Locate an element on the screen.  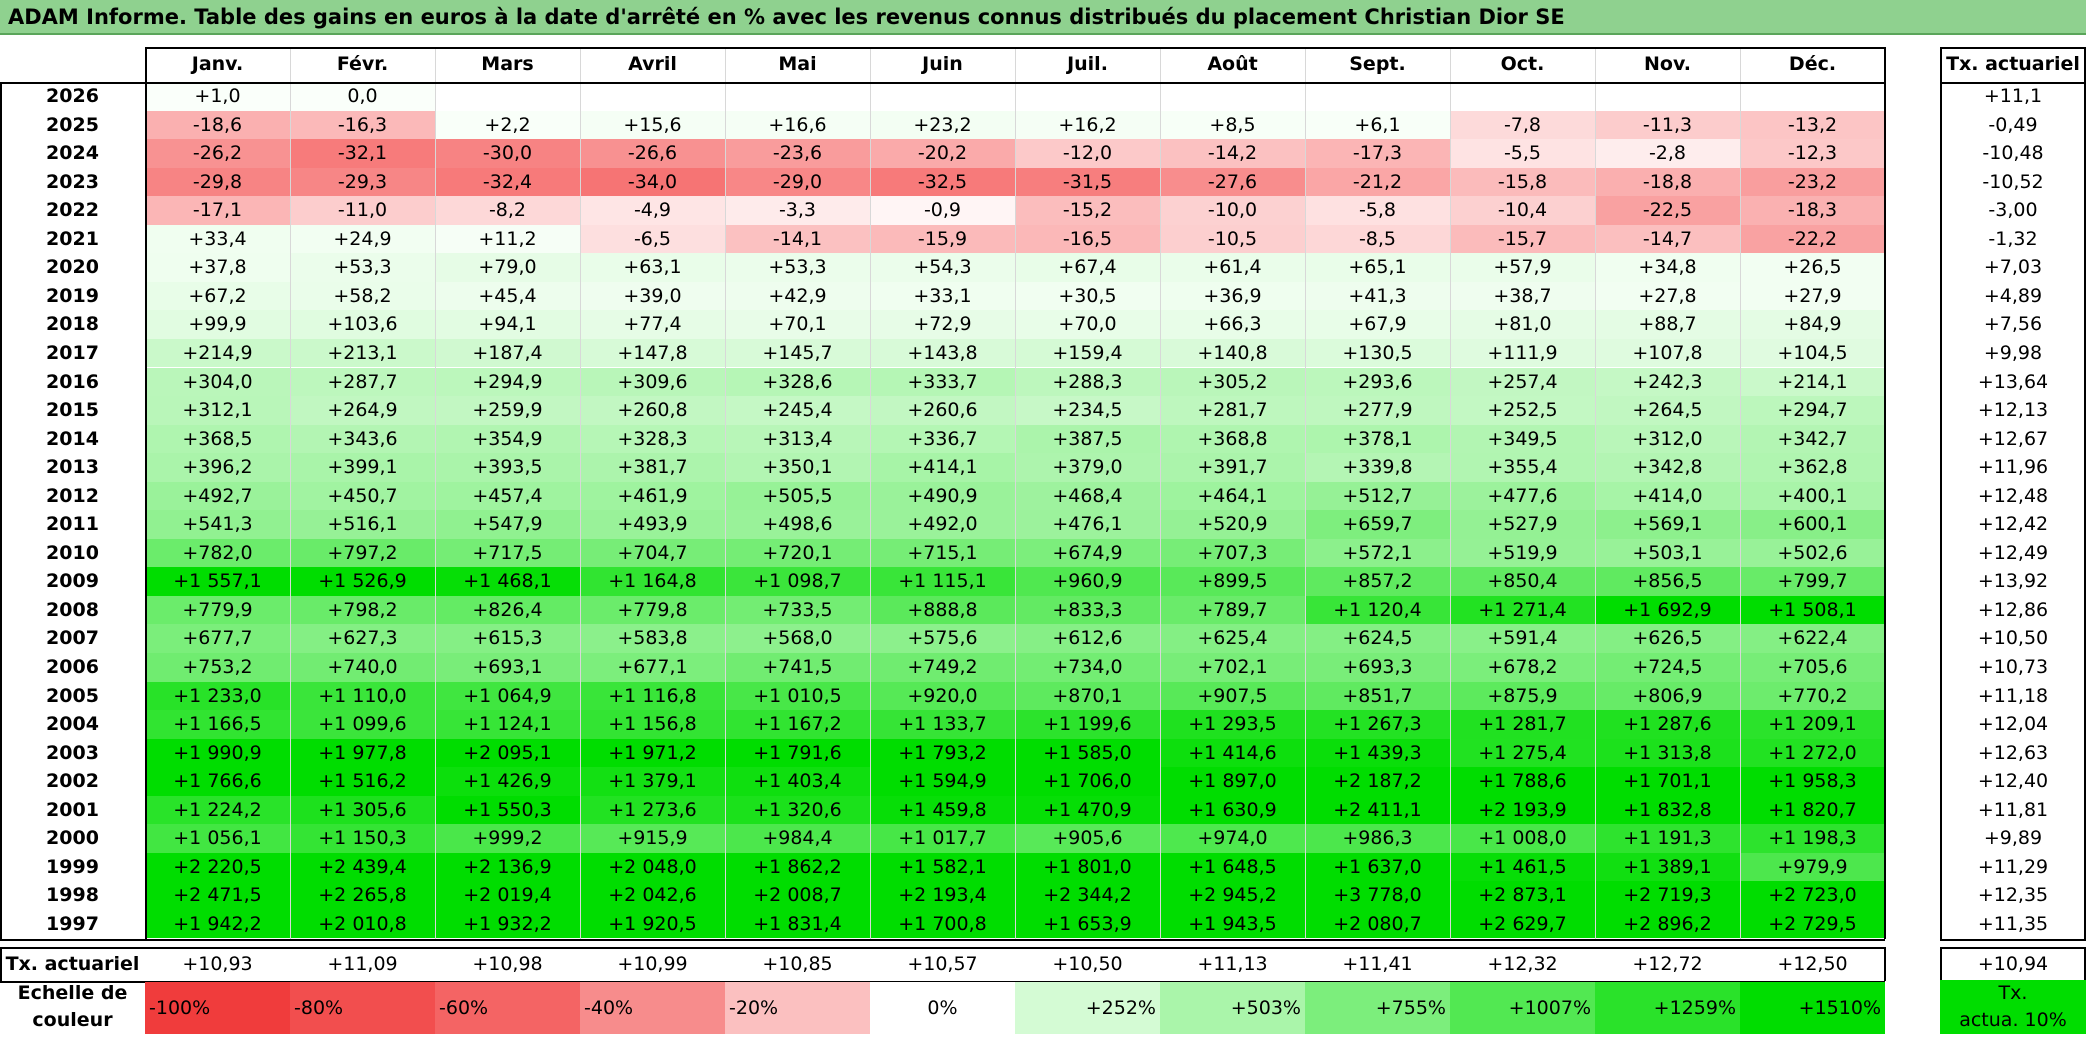
table-cell: +65,1 is located at coordinates (1377, 267).